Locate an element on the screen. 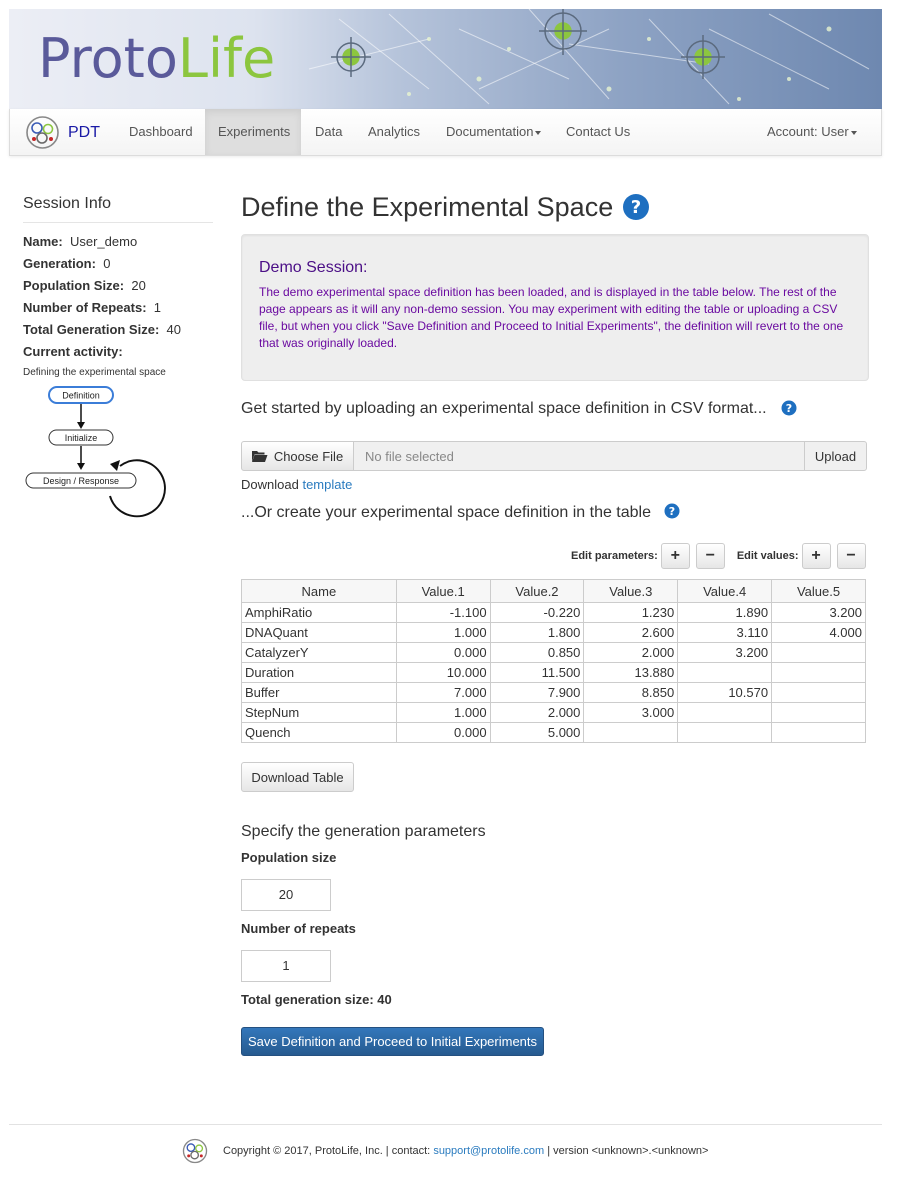 Image resolution: width=903 pixels, height=1201 pixels. value-cell: 3.000 is located at coordinates (631, 712).